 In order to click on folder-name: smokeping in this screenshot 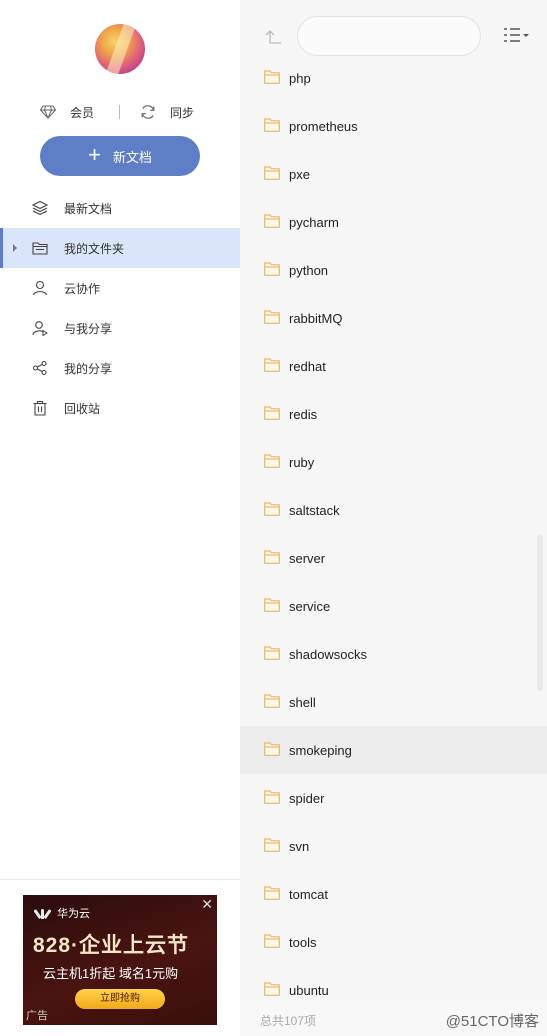, I will do `click(320, 750)`.